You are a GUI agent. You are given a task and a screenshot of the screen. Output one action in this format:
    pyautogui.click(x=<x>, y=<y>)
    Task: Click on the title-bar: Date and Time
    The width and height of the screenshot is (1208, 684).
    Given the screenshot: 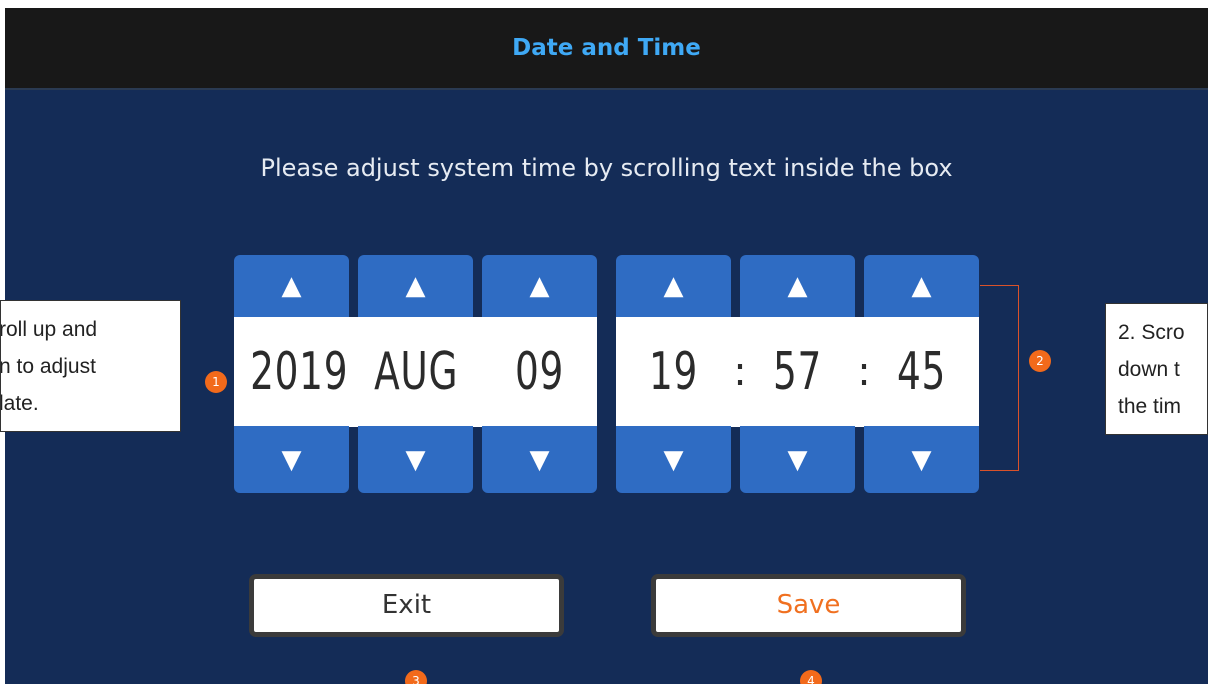 What is the action you would take?
    pyautogui.click(x=606, y=49)
    